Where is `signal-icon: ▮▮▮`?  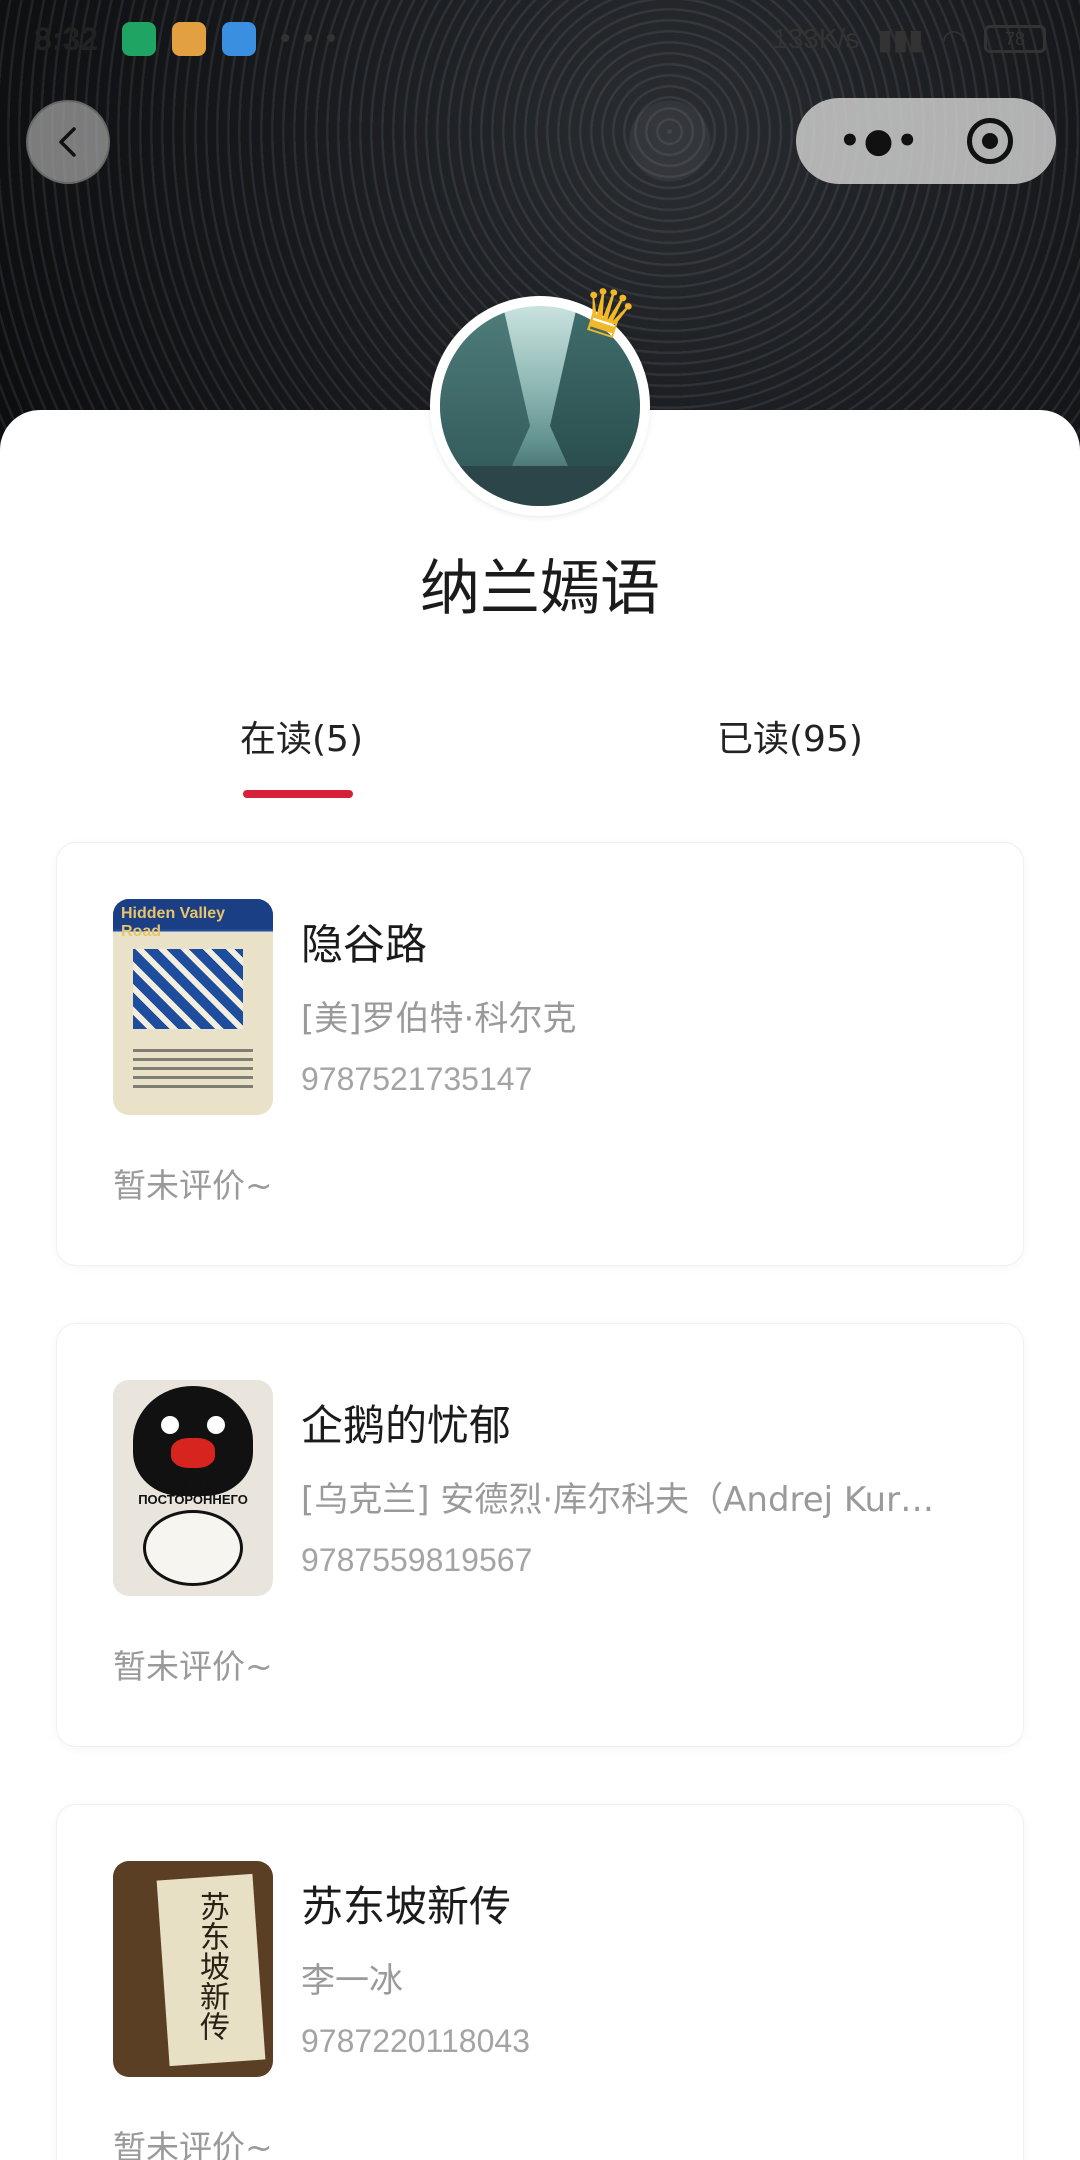
signal-icon: ▮▮▮ is located at coordinates (900, 39).